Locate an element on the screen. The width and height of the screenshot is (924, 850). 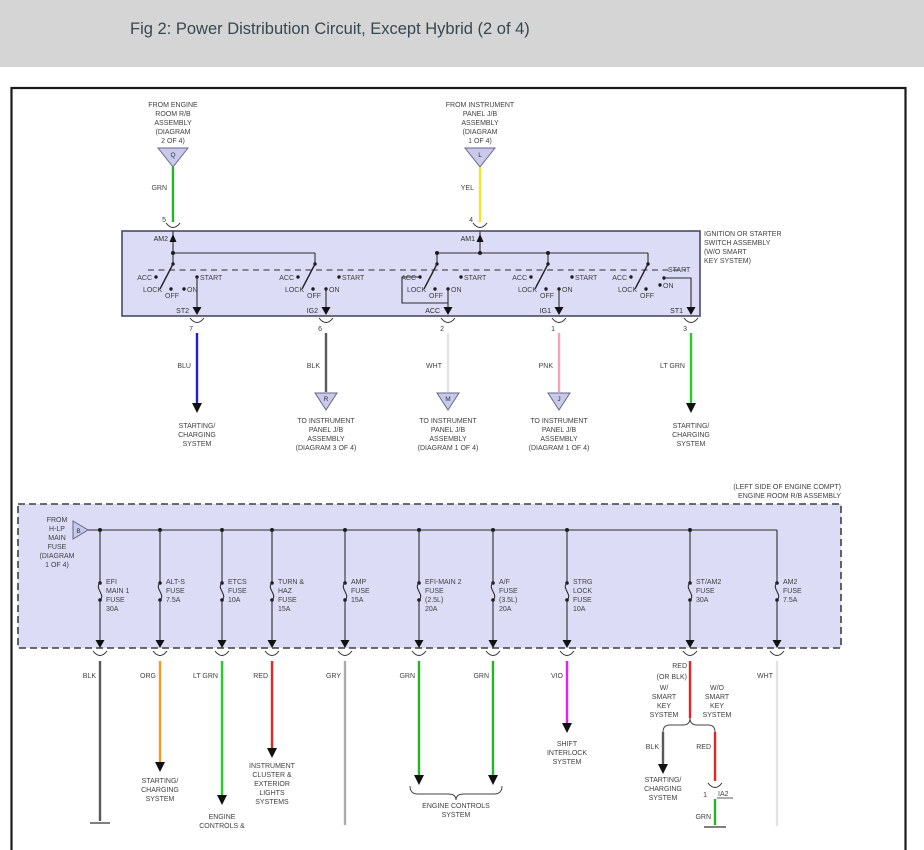
connector-ref-letter: B is located at coordinates (78, 531).